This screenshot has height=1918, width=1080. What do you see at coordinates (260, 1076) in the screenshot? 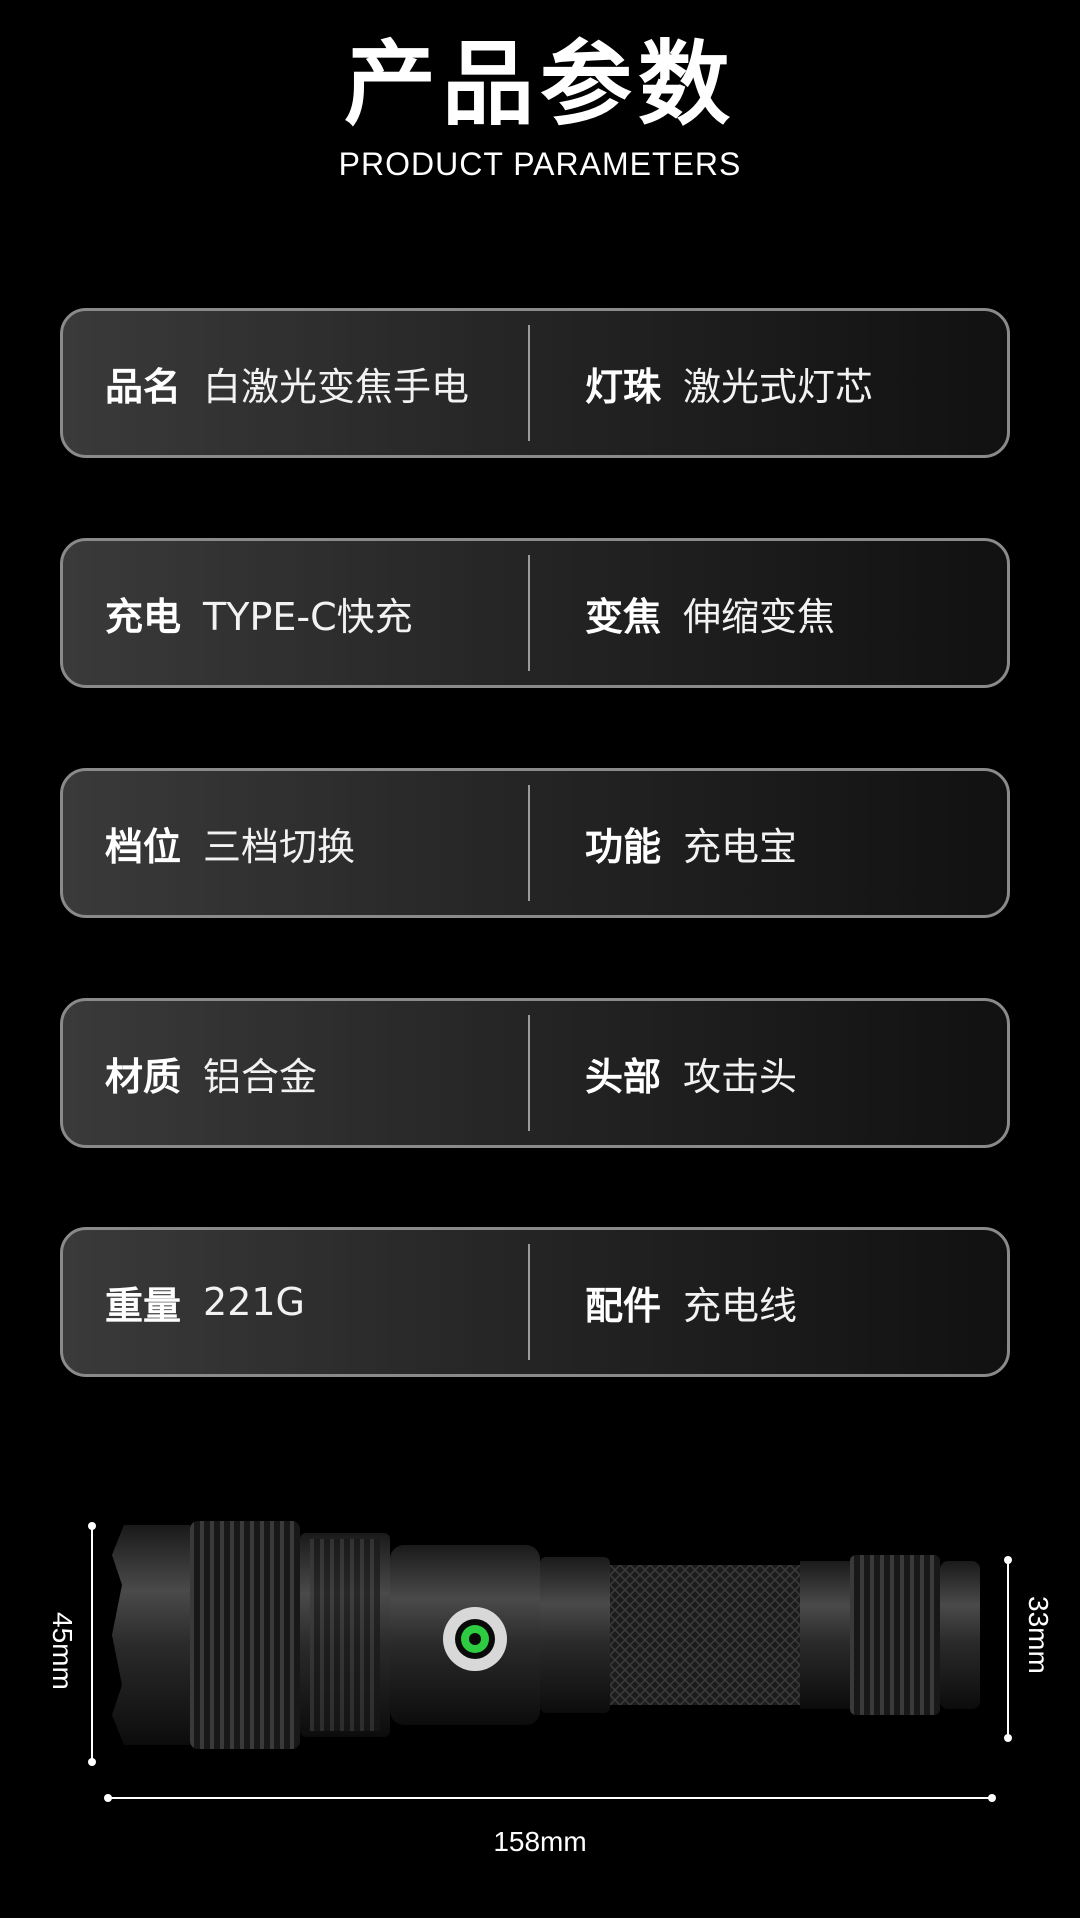
I see `param-value: 铝合金` at bounding box center [260, 1076].